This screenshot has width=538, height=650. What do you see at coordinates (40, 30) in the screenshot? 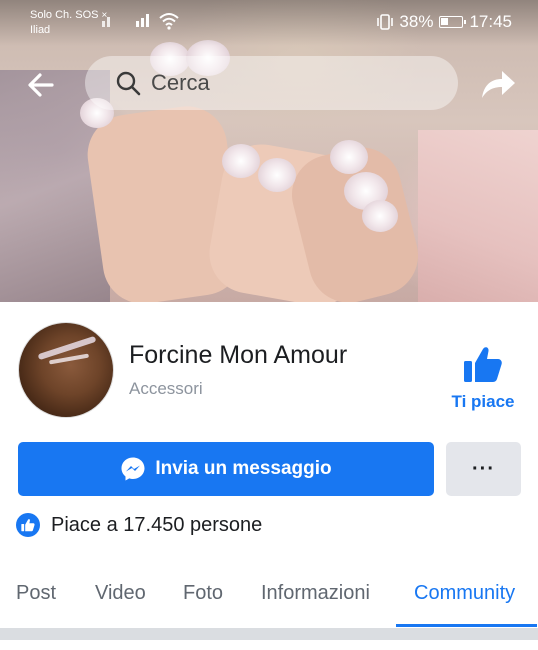
I see `carrier-name-2: Iliad` at bounding box center [40, 30].